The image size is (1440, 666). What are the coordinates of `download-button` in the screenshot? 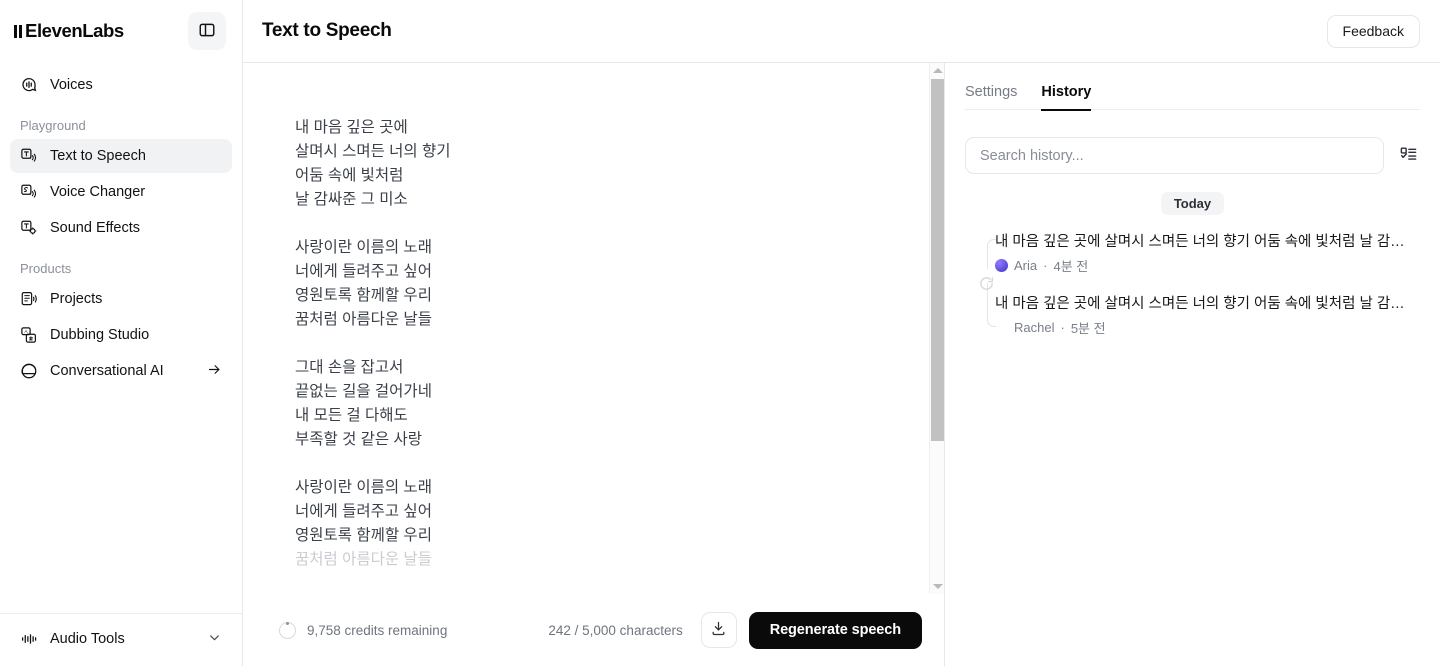 It's located at (718, 630).